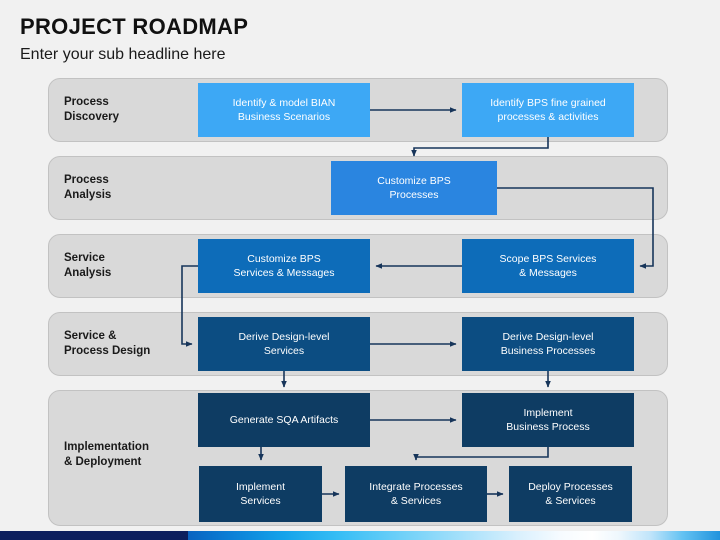 The image size is (720, 540). Describe the element at coordinates (548, 266) in the screenshot. I see `box-scope-bps-services: Scope BPS Services & Messages` at that location.